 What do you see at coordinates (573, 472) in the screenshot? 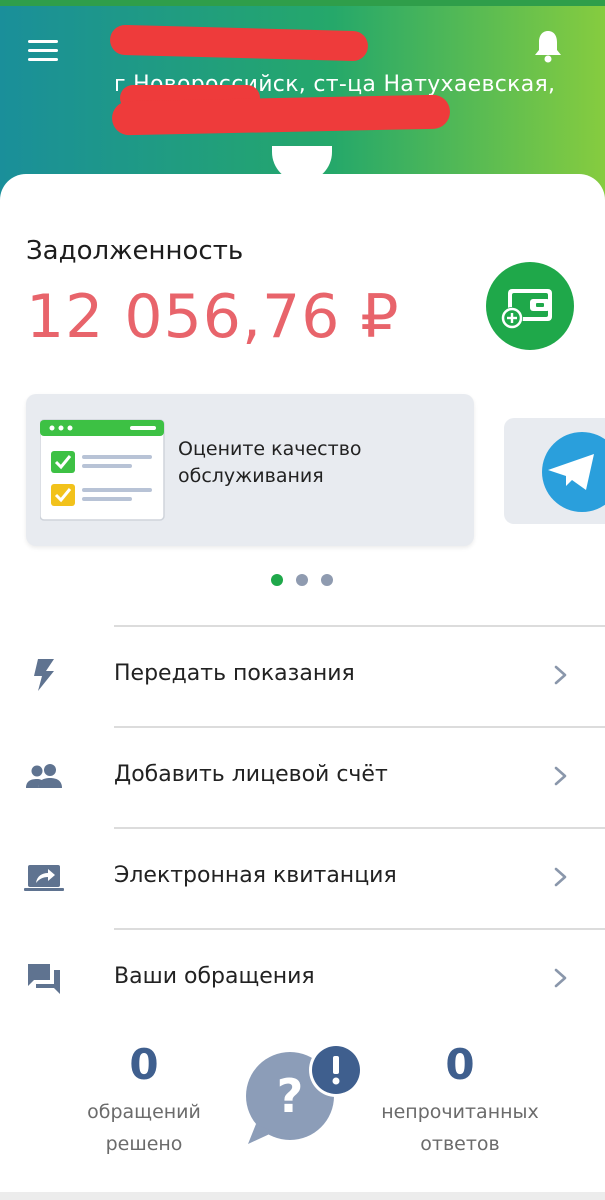
I see `telegram-icon` at bounding box center [573, 472].